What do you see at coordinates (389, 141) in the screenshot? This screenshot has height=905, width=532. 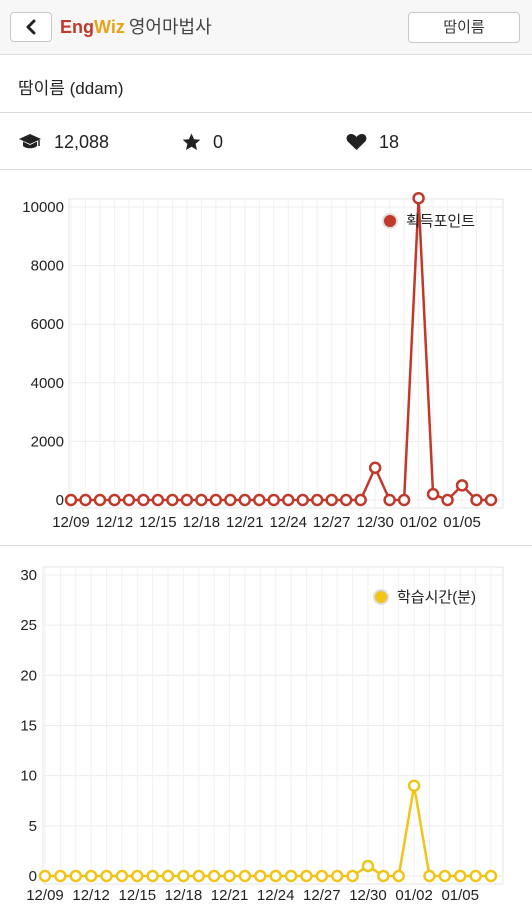 I see `stat-likes-value: 18` at bounding box center [389, 141].